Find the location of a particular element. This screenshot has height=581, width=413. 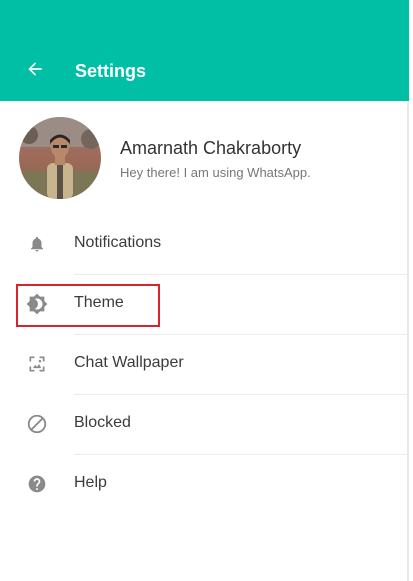

profile-status: Hey there! I am using WhatsApp. is located at coordinates (215, 172).